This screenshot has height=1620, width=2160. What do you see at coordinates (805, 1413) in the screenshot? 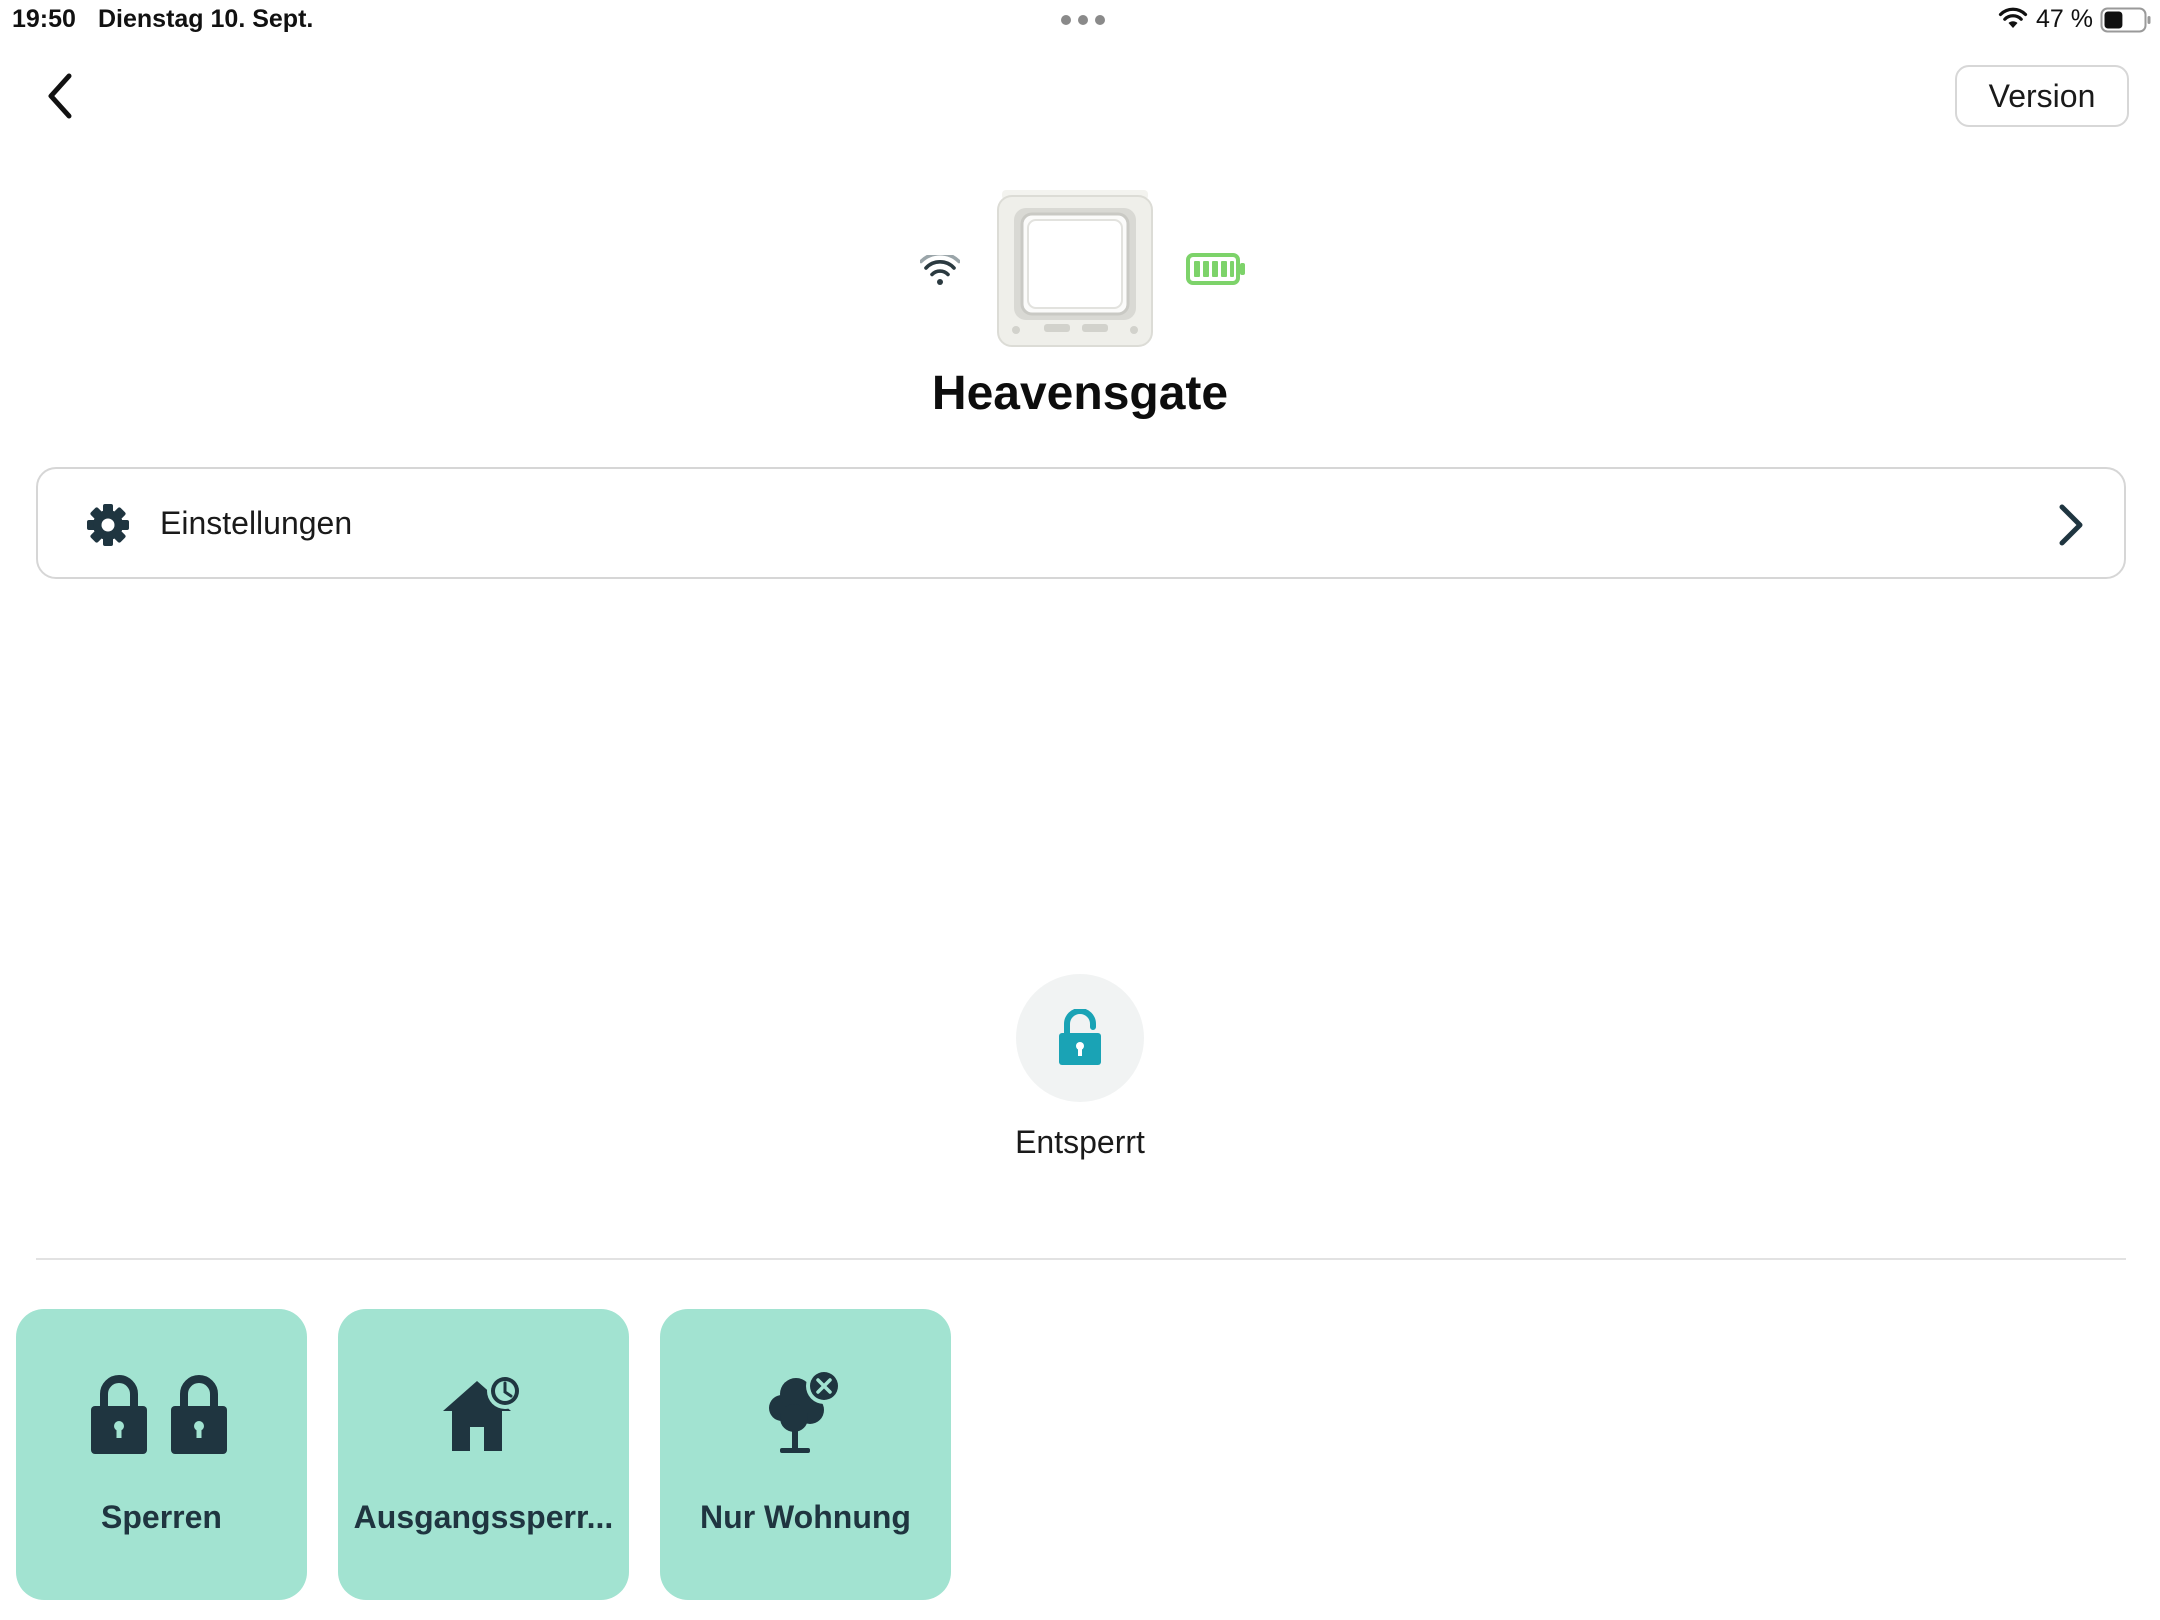
I see `tree-x-icon` at bounding box center [805, 1413].